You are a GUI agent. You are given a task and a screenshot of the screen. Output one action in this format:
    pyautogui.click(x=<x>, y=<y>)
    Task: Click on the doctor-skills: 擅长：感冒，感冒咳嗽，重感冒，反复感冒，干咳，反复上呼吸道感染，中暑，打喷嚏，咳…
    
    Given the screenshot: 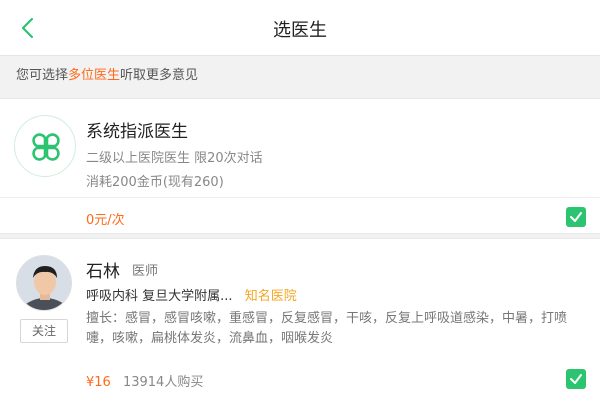 What is the action you would take?
    pyautogui.click(x=327, y=328)
    